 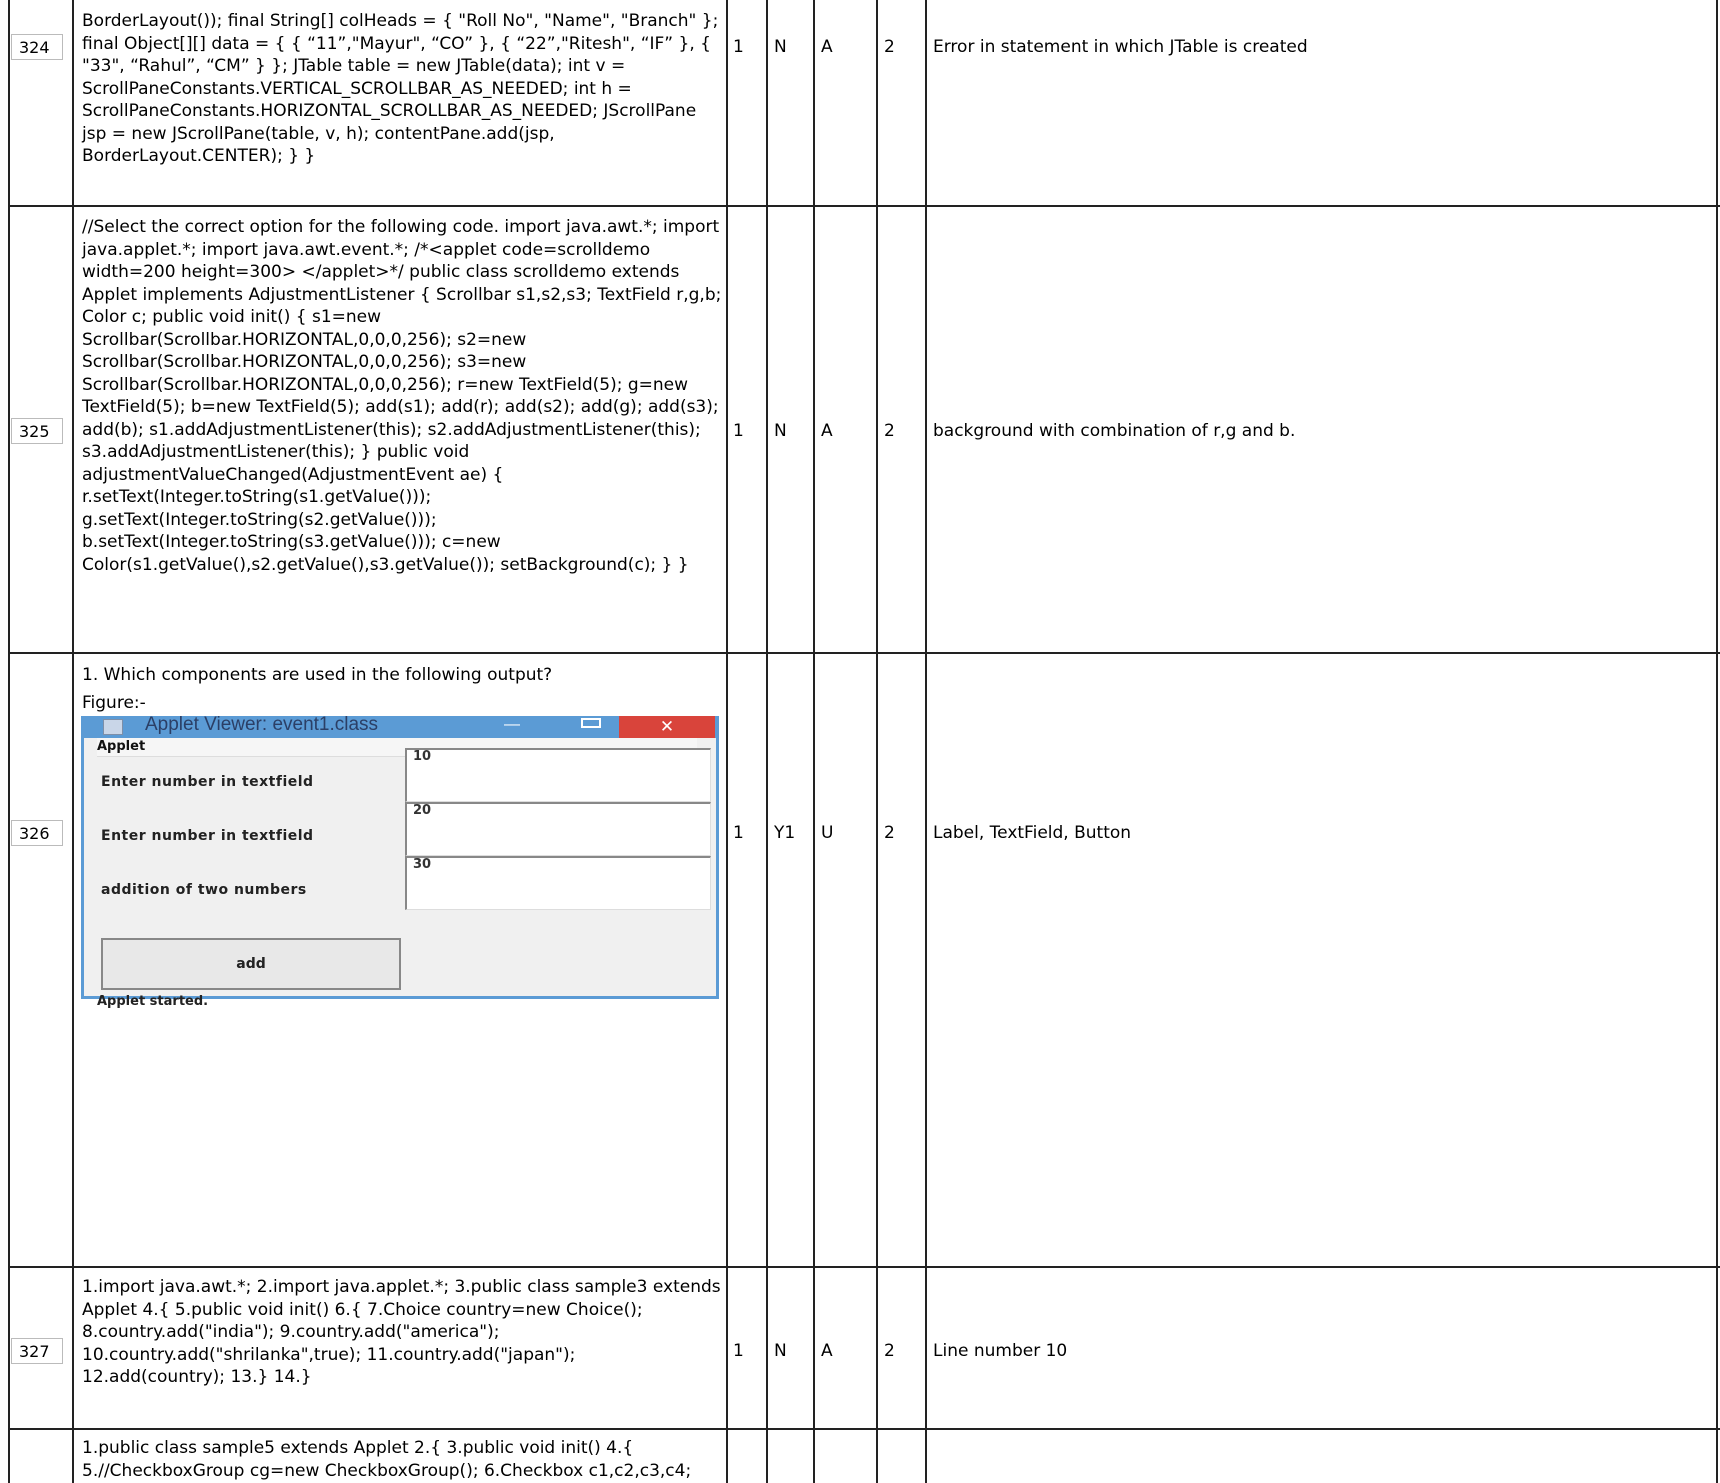 I want to click on figure-label-1: Enter number in textfield, so click(x=207, y=782).